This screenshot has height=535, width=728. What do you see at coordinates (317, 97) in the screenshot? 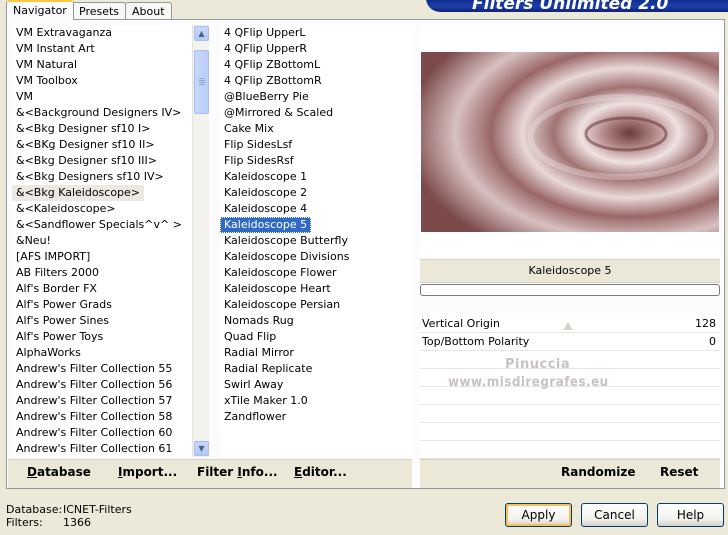
I see `filter-item: @BlueBerry Pie` at bounding box center [317, 97].